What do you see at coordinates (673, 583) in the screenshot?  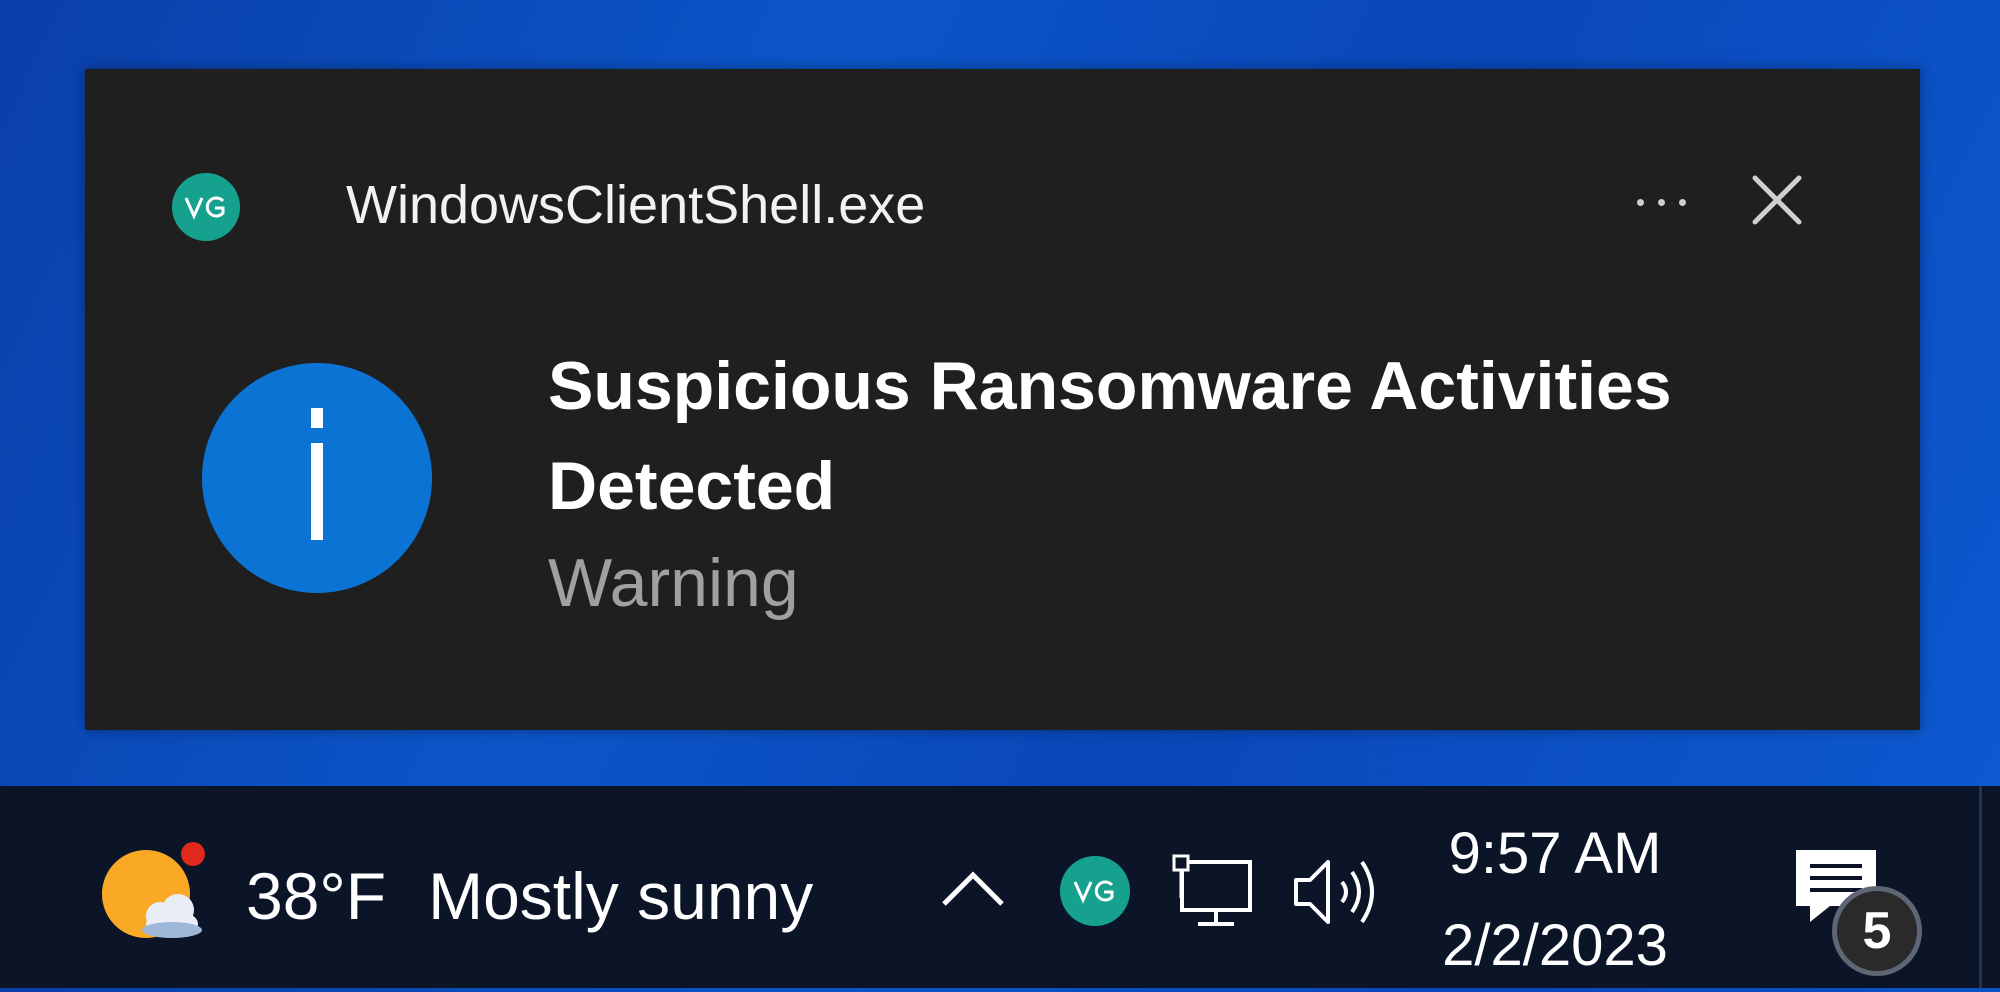 I see `toast-subtitle: Warning` at bounding box center [673, 583].